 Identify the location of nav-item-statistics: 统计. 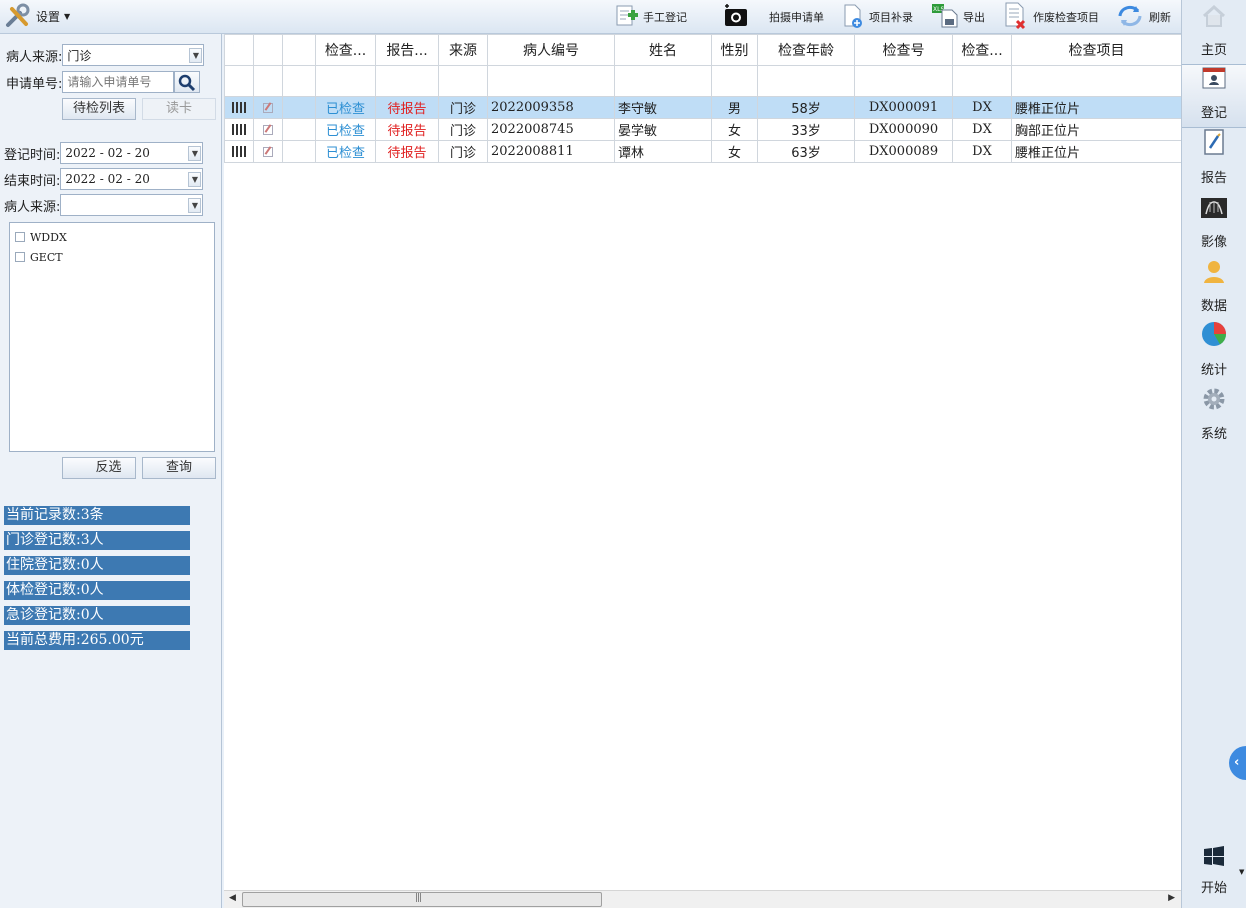
(1214, 352).